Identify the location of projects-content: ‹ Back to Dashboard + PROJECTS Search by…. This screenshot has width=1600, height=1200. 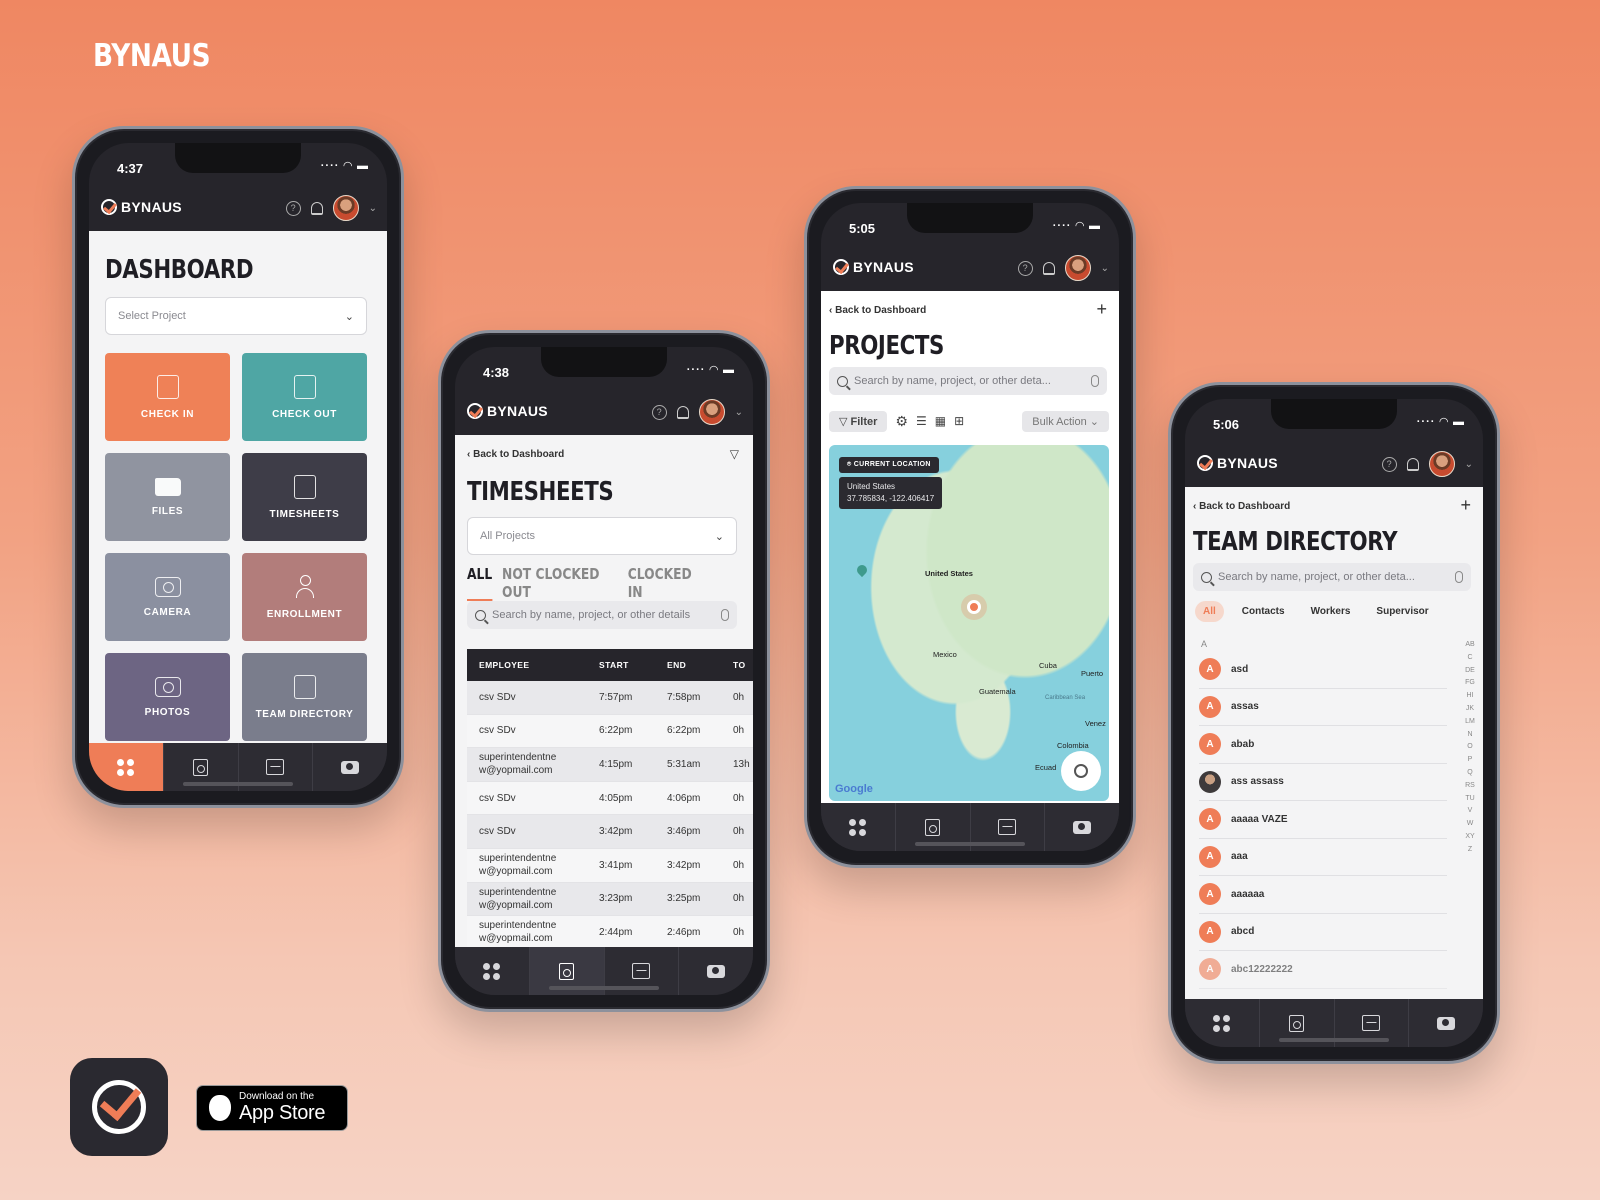
(970, 547).